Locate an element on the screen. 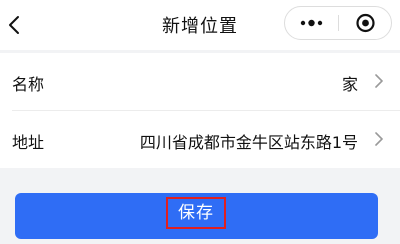 This screenshot has height=244, width=400. mini-program-capsule is located at coordinates (338, 23).